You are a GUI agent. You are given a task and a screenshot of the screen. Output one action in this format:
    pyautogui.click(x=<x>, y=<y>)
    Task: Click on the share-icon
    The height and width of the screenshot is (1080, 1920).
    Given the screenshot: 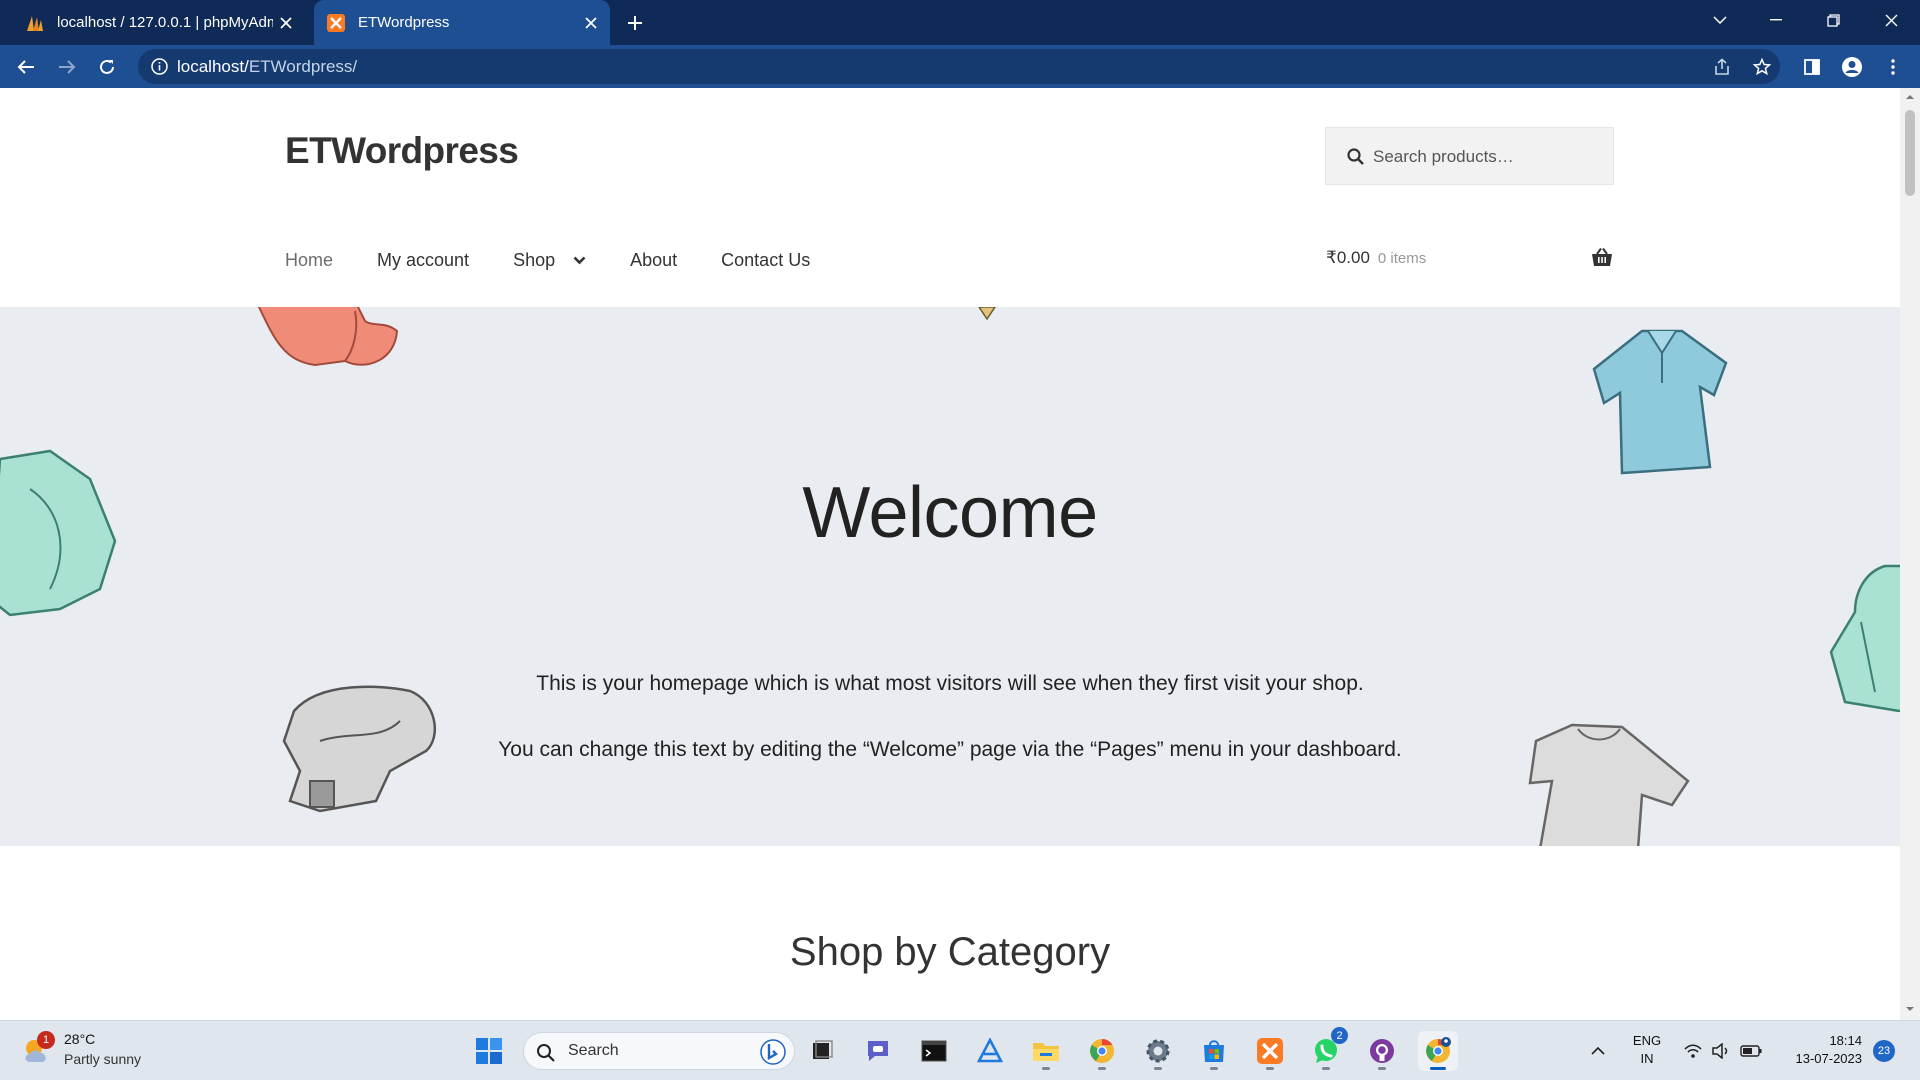 What is the action you would take?
    pyautogui.click(x=1722, y=67)
    